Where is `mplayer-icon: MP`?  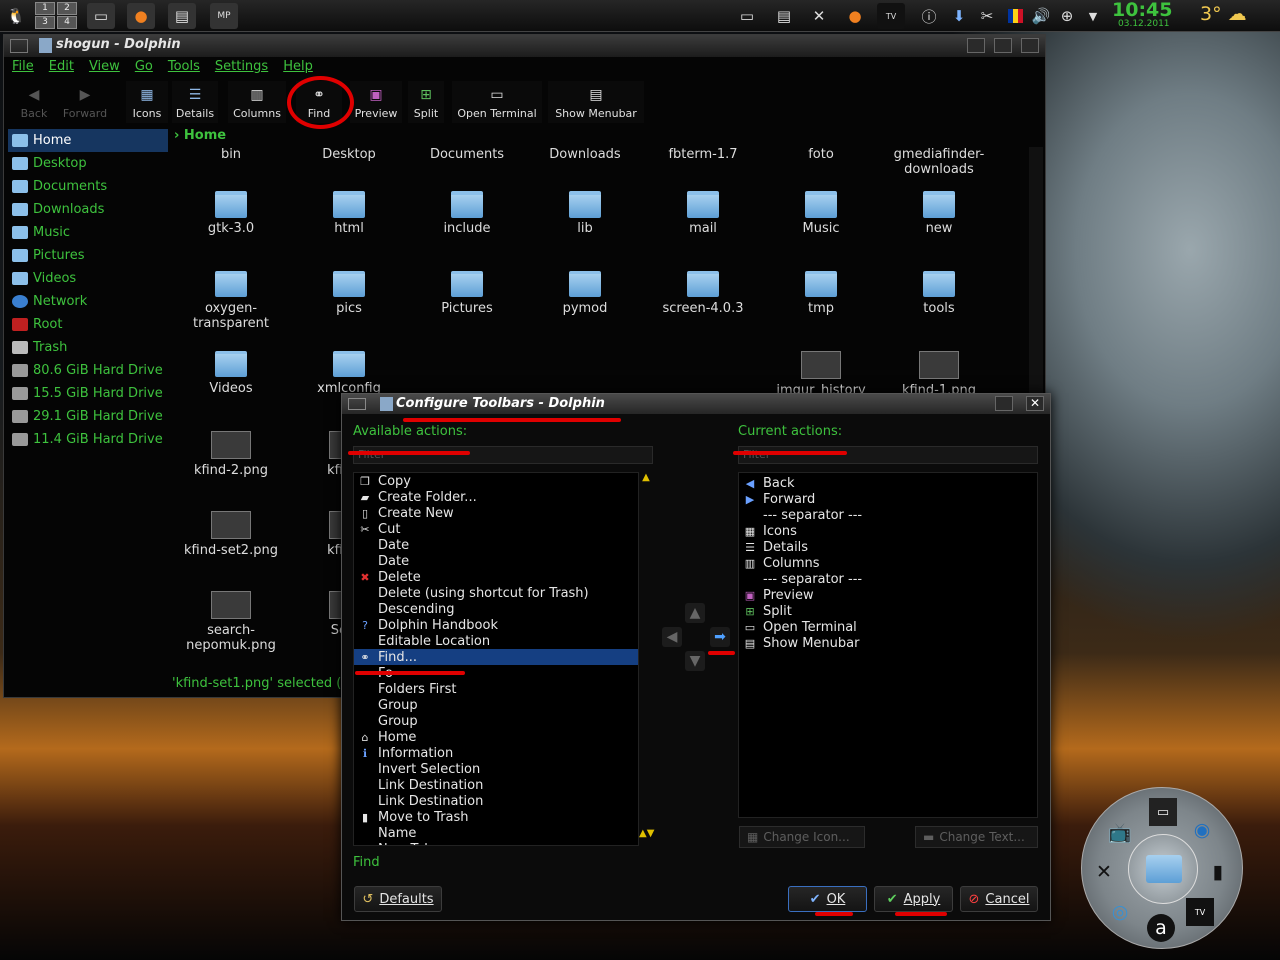
mplayer-icon: MP is located at coordinates (224, 16).